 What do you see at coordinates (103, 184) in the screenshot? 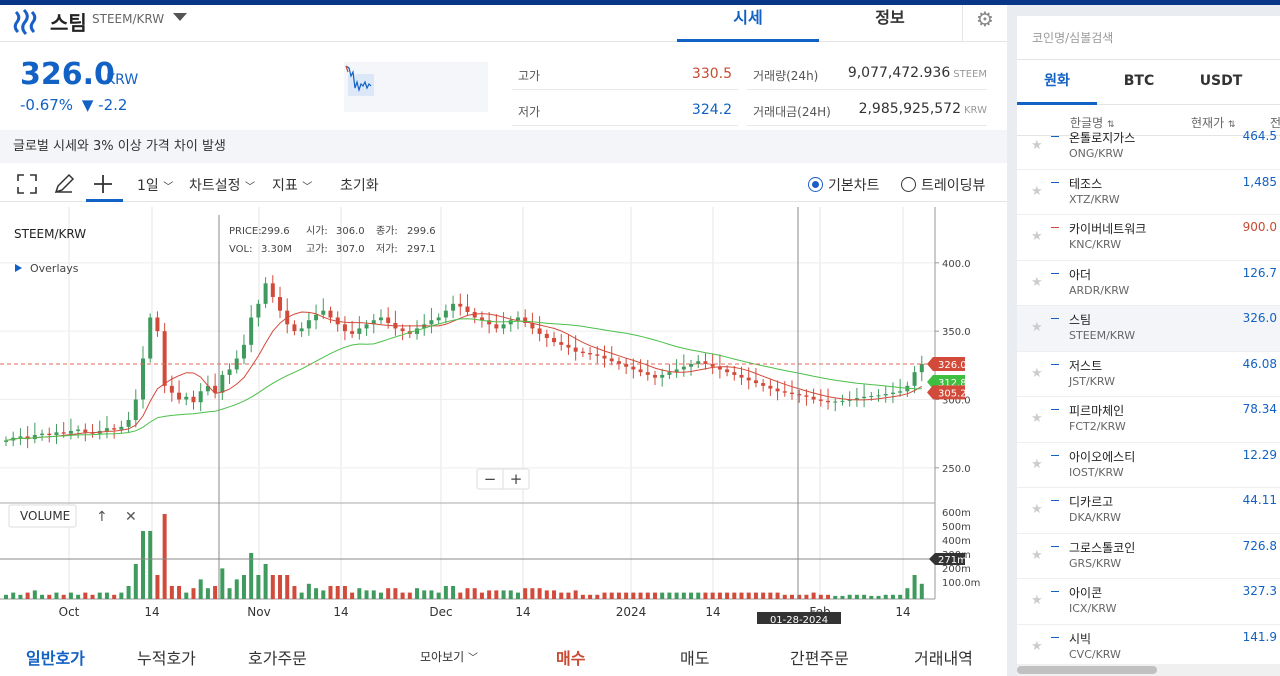
I see `crosshair-icon` at bounding box center [103, 184].